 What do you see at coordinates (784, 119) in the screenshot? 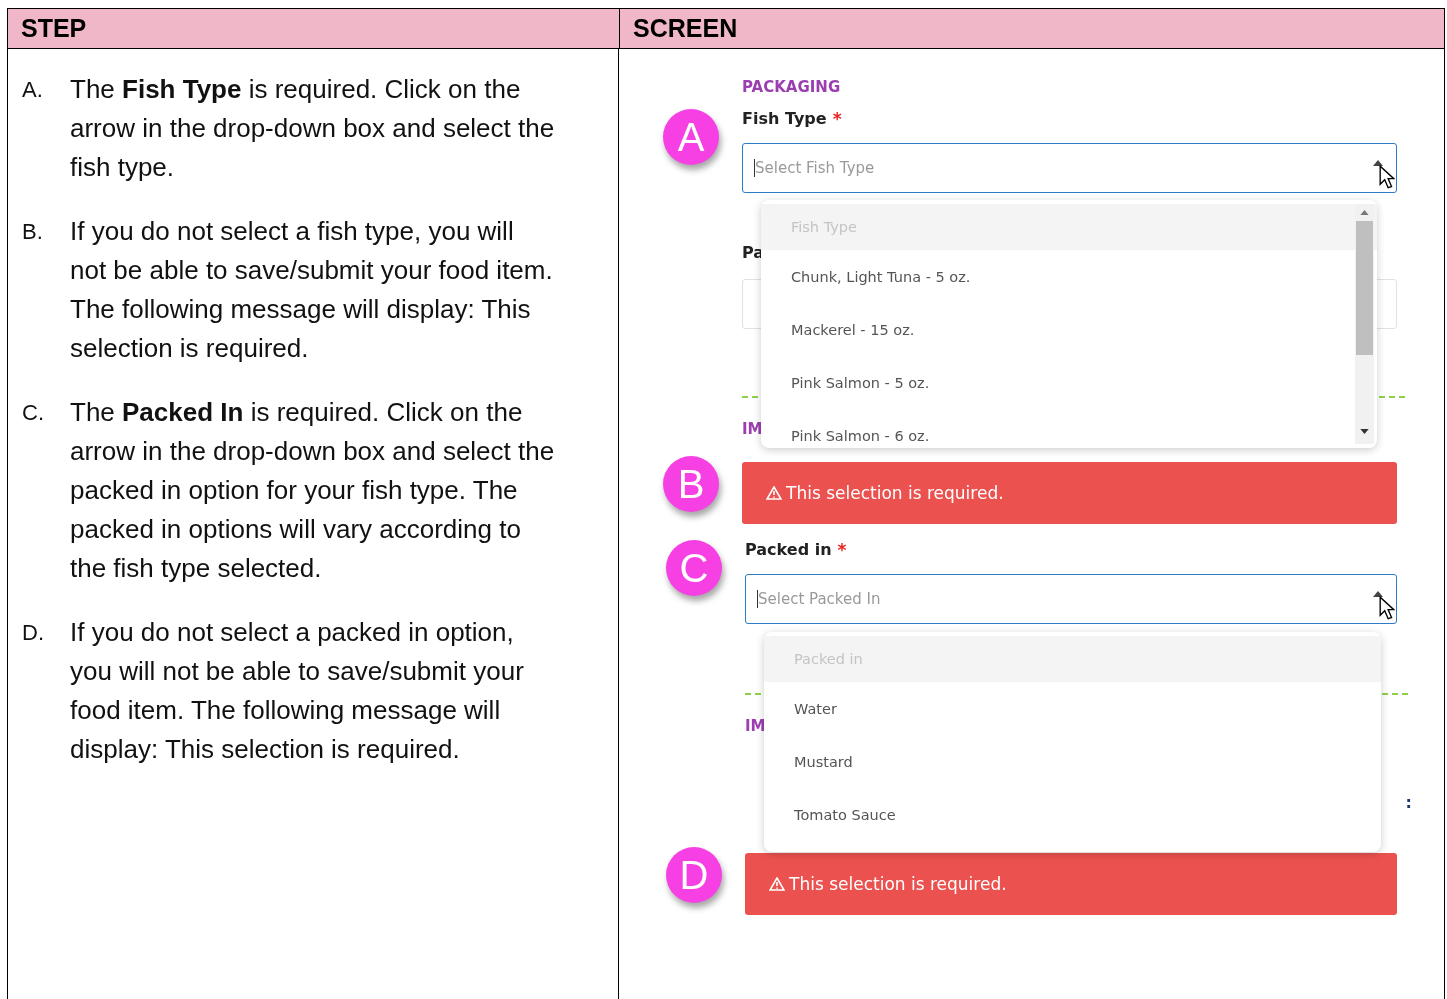
I see `field-label: Fish Type` at bounding box center [784, 119].